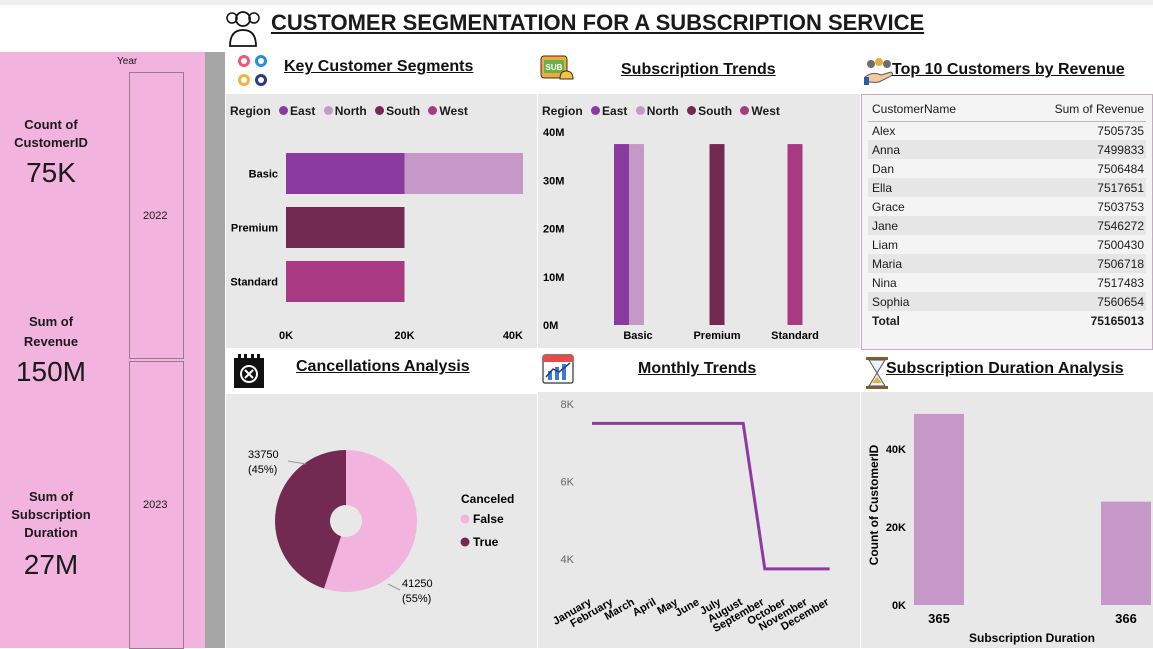  What do you see at coordinates (51, 532) in the screenshot?
I see `kpi-label-line: Duration` at bounding box center [51, 532].